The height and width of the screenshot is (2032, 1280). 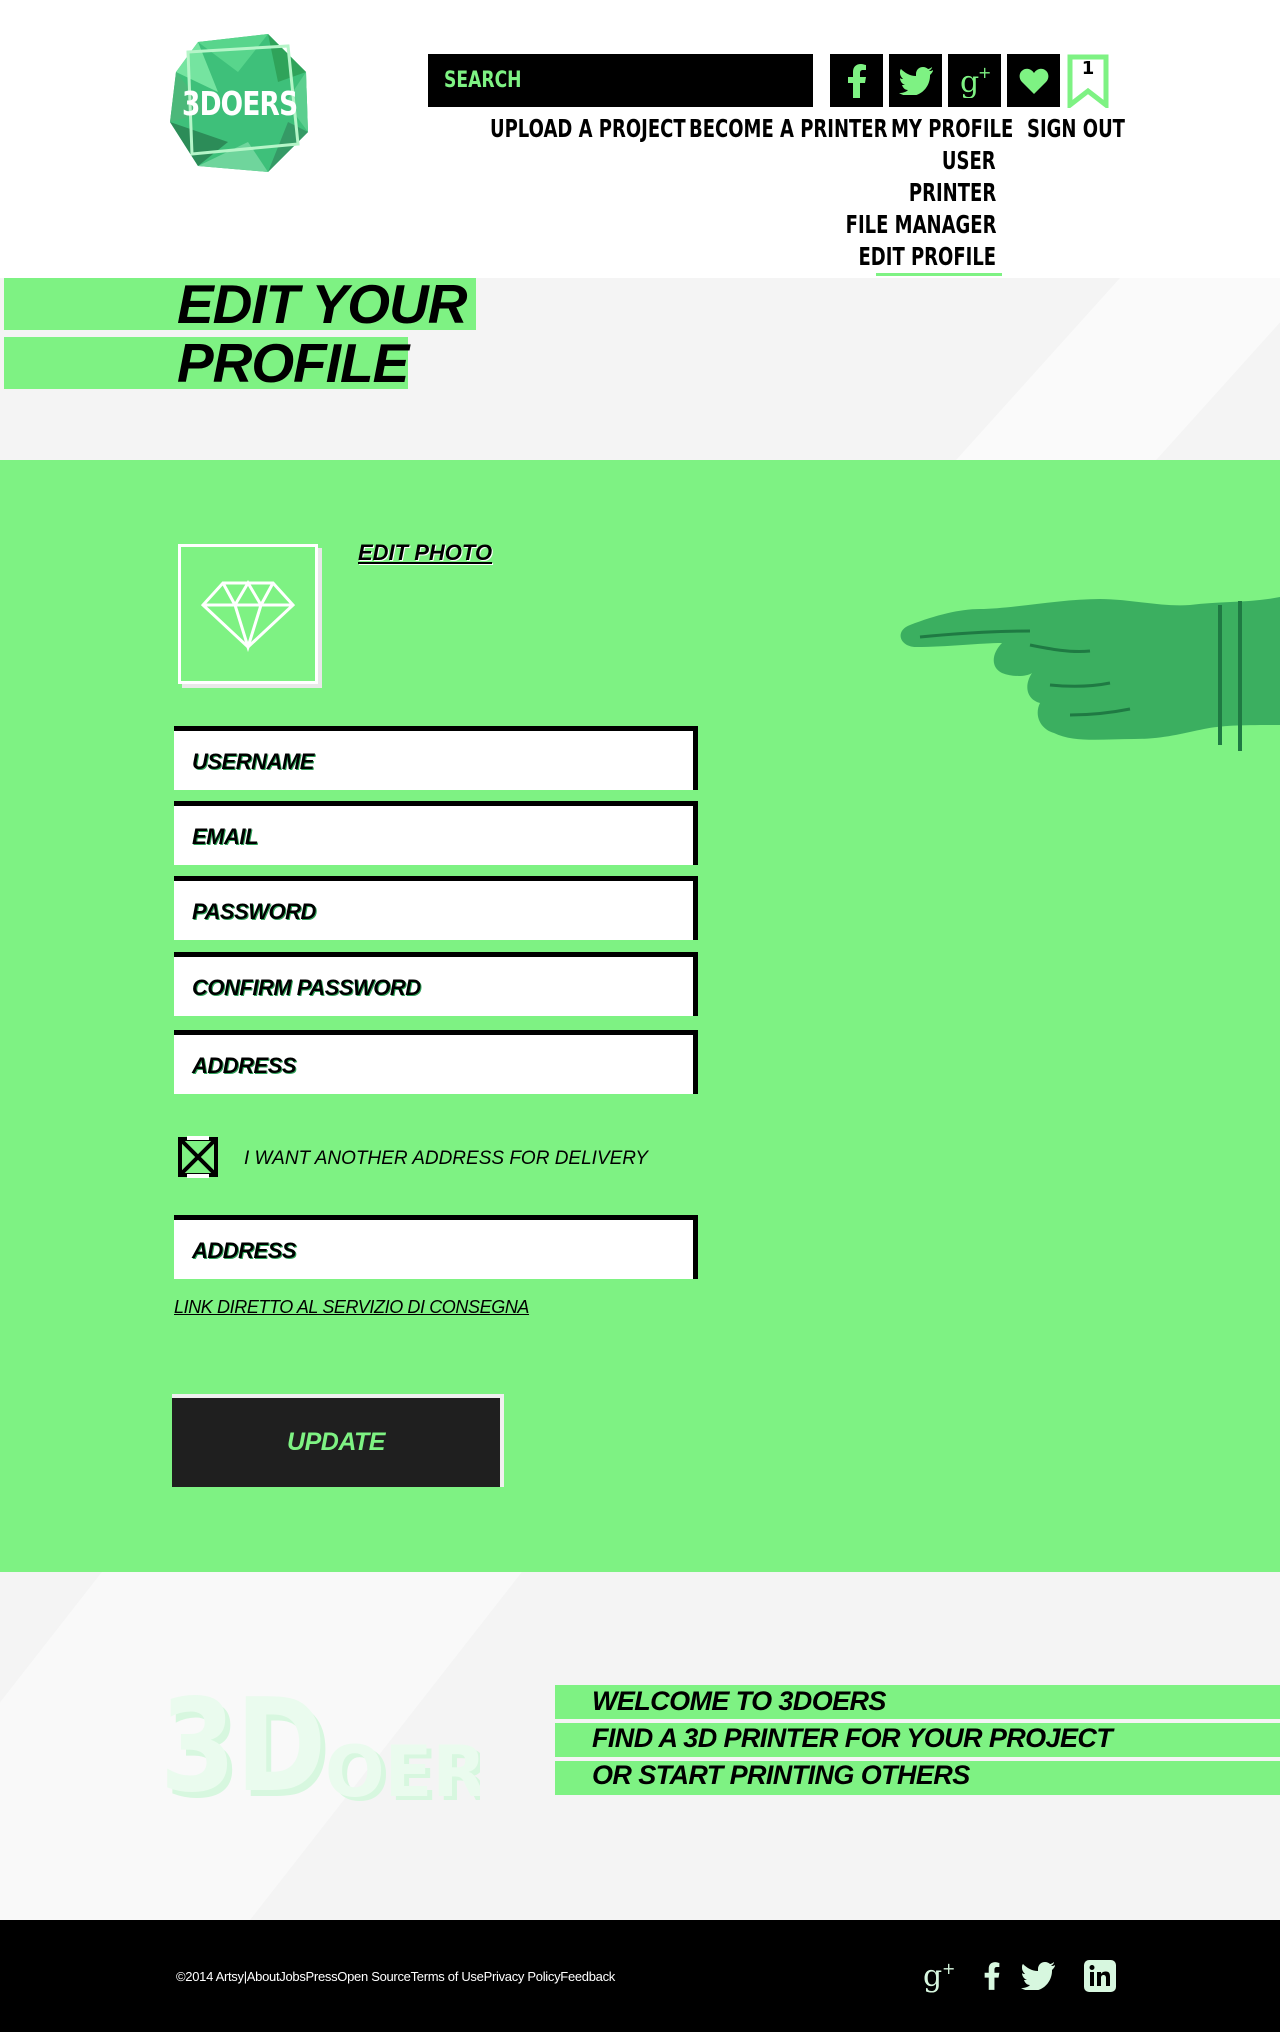 What do you see at coordinates (322, 1976) in the screenshot?
I see `footer-link-press: Press` at bounding box center [322, 1976].